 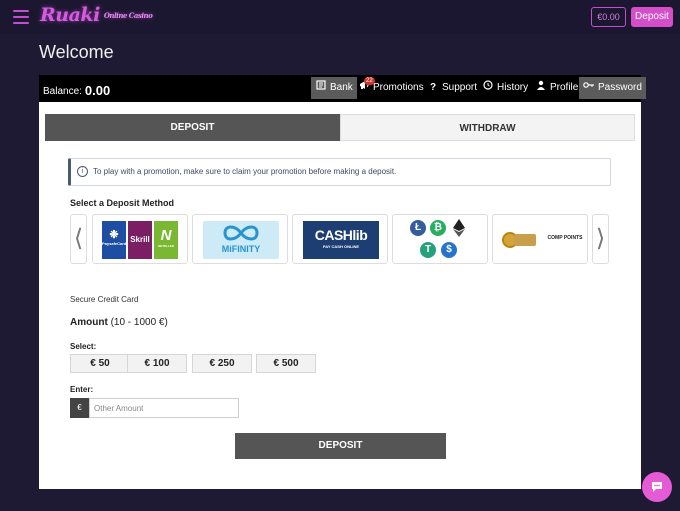 I want to click on amount-range: (10 - 1000 €), so click(x=139, y=322).